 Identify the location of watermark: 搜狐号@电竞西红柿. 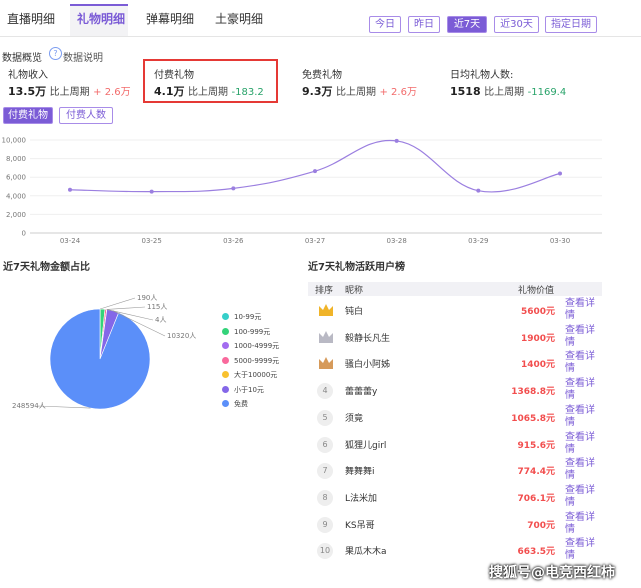
(552, 573).